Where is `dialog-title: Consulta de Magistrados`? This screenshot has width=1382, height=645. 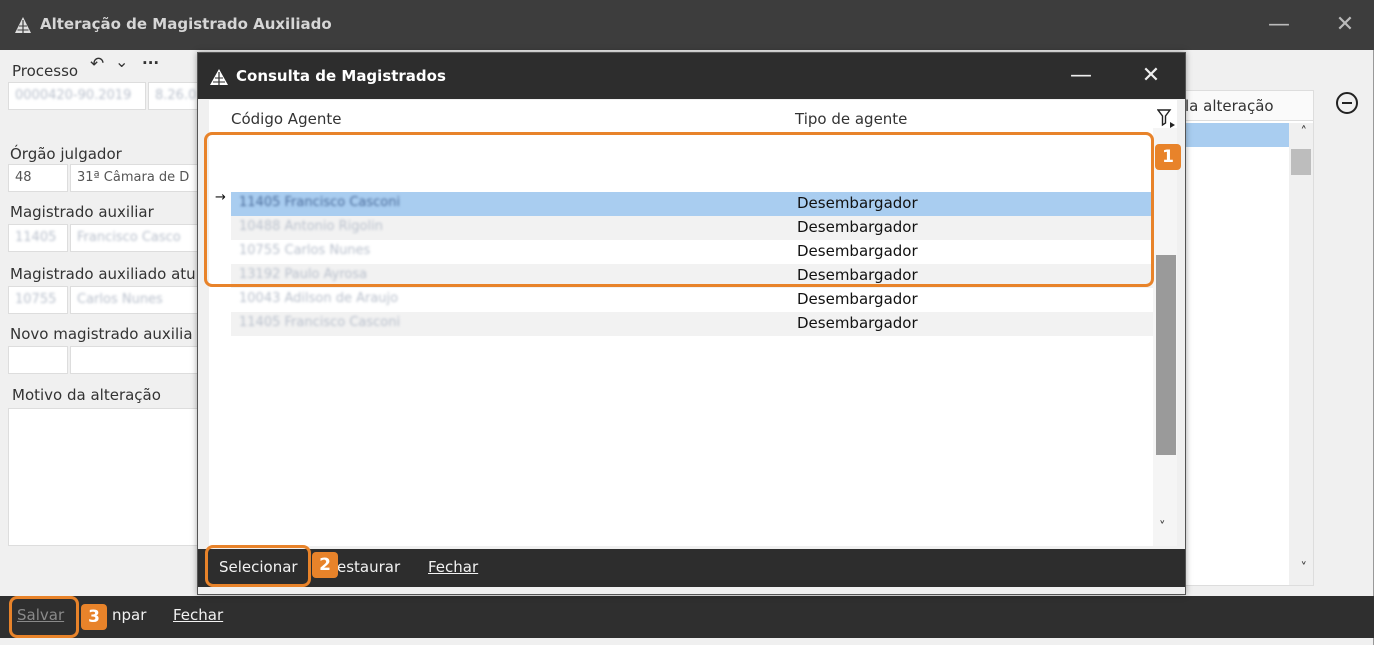 dialog-title: Consulta de Magistrados is located at coordinates (341, 76).